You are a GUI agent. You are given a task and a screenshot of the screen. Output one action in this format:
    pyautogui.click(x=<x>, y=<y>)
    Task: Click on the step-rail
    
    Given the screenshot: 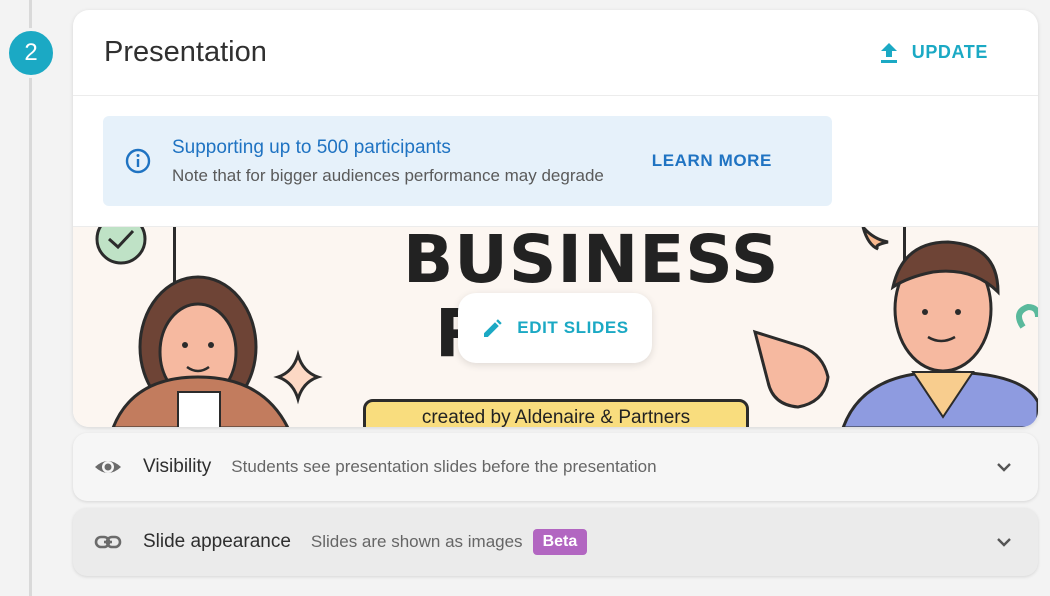 What is the action you would take?
    pyautogui.click(x=30, y=298)
    